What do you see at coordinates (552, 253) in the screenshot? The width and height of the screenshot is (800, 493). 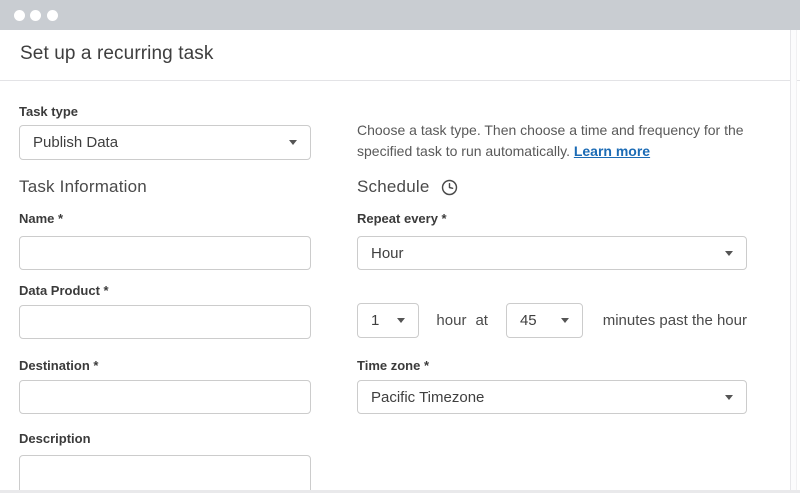 I see `repeat-every-select: Hour` at bounding box center [552, 253].